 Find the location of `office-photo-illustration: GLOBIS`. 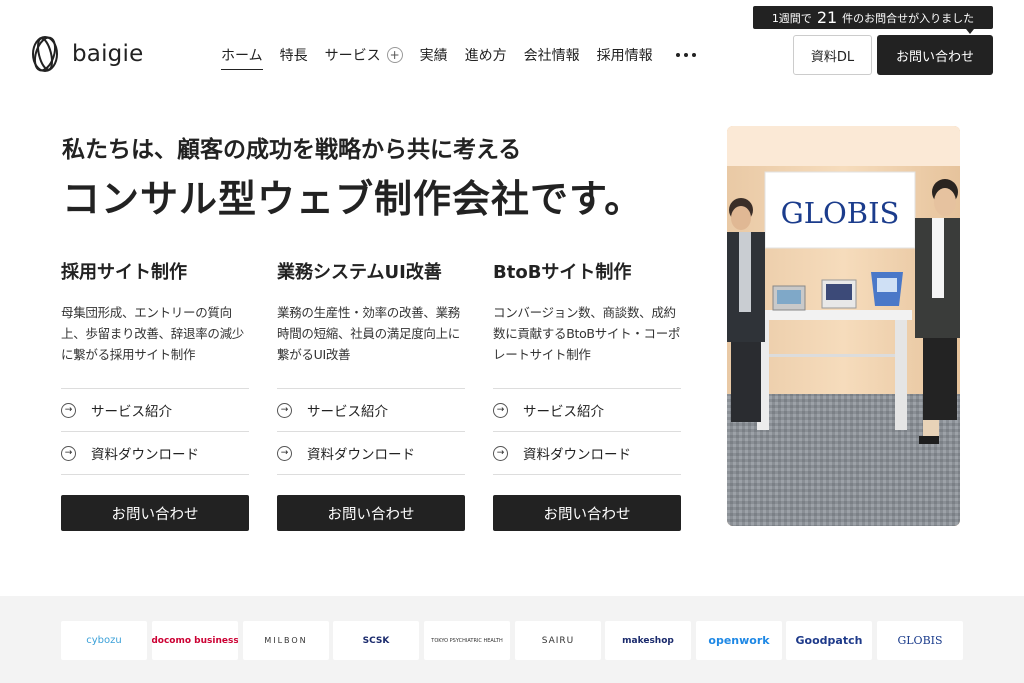

office-photo-illustration: GLOBIS is located at coordinates (843, 326).